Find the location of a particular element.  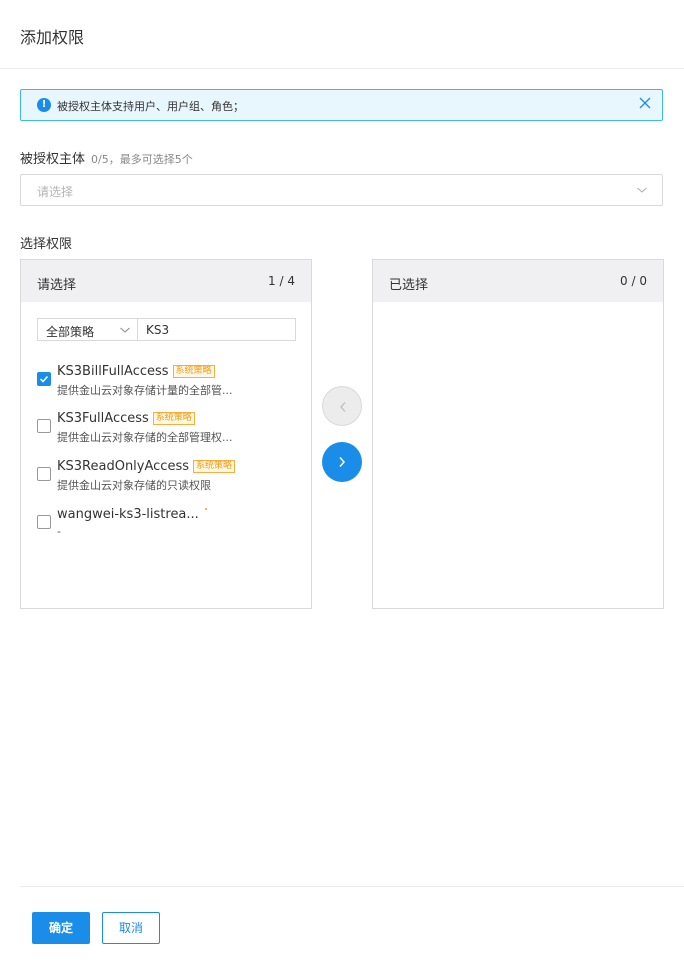

policy-search-value: KS3 is located at coordinates (158, 330).